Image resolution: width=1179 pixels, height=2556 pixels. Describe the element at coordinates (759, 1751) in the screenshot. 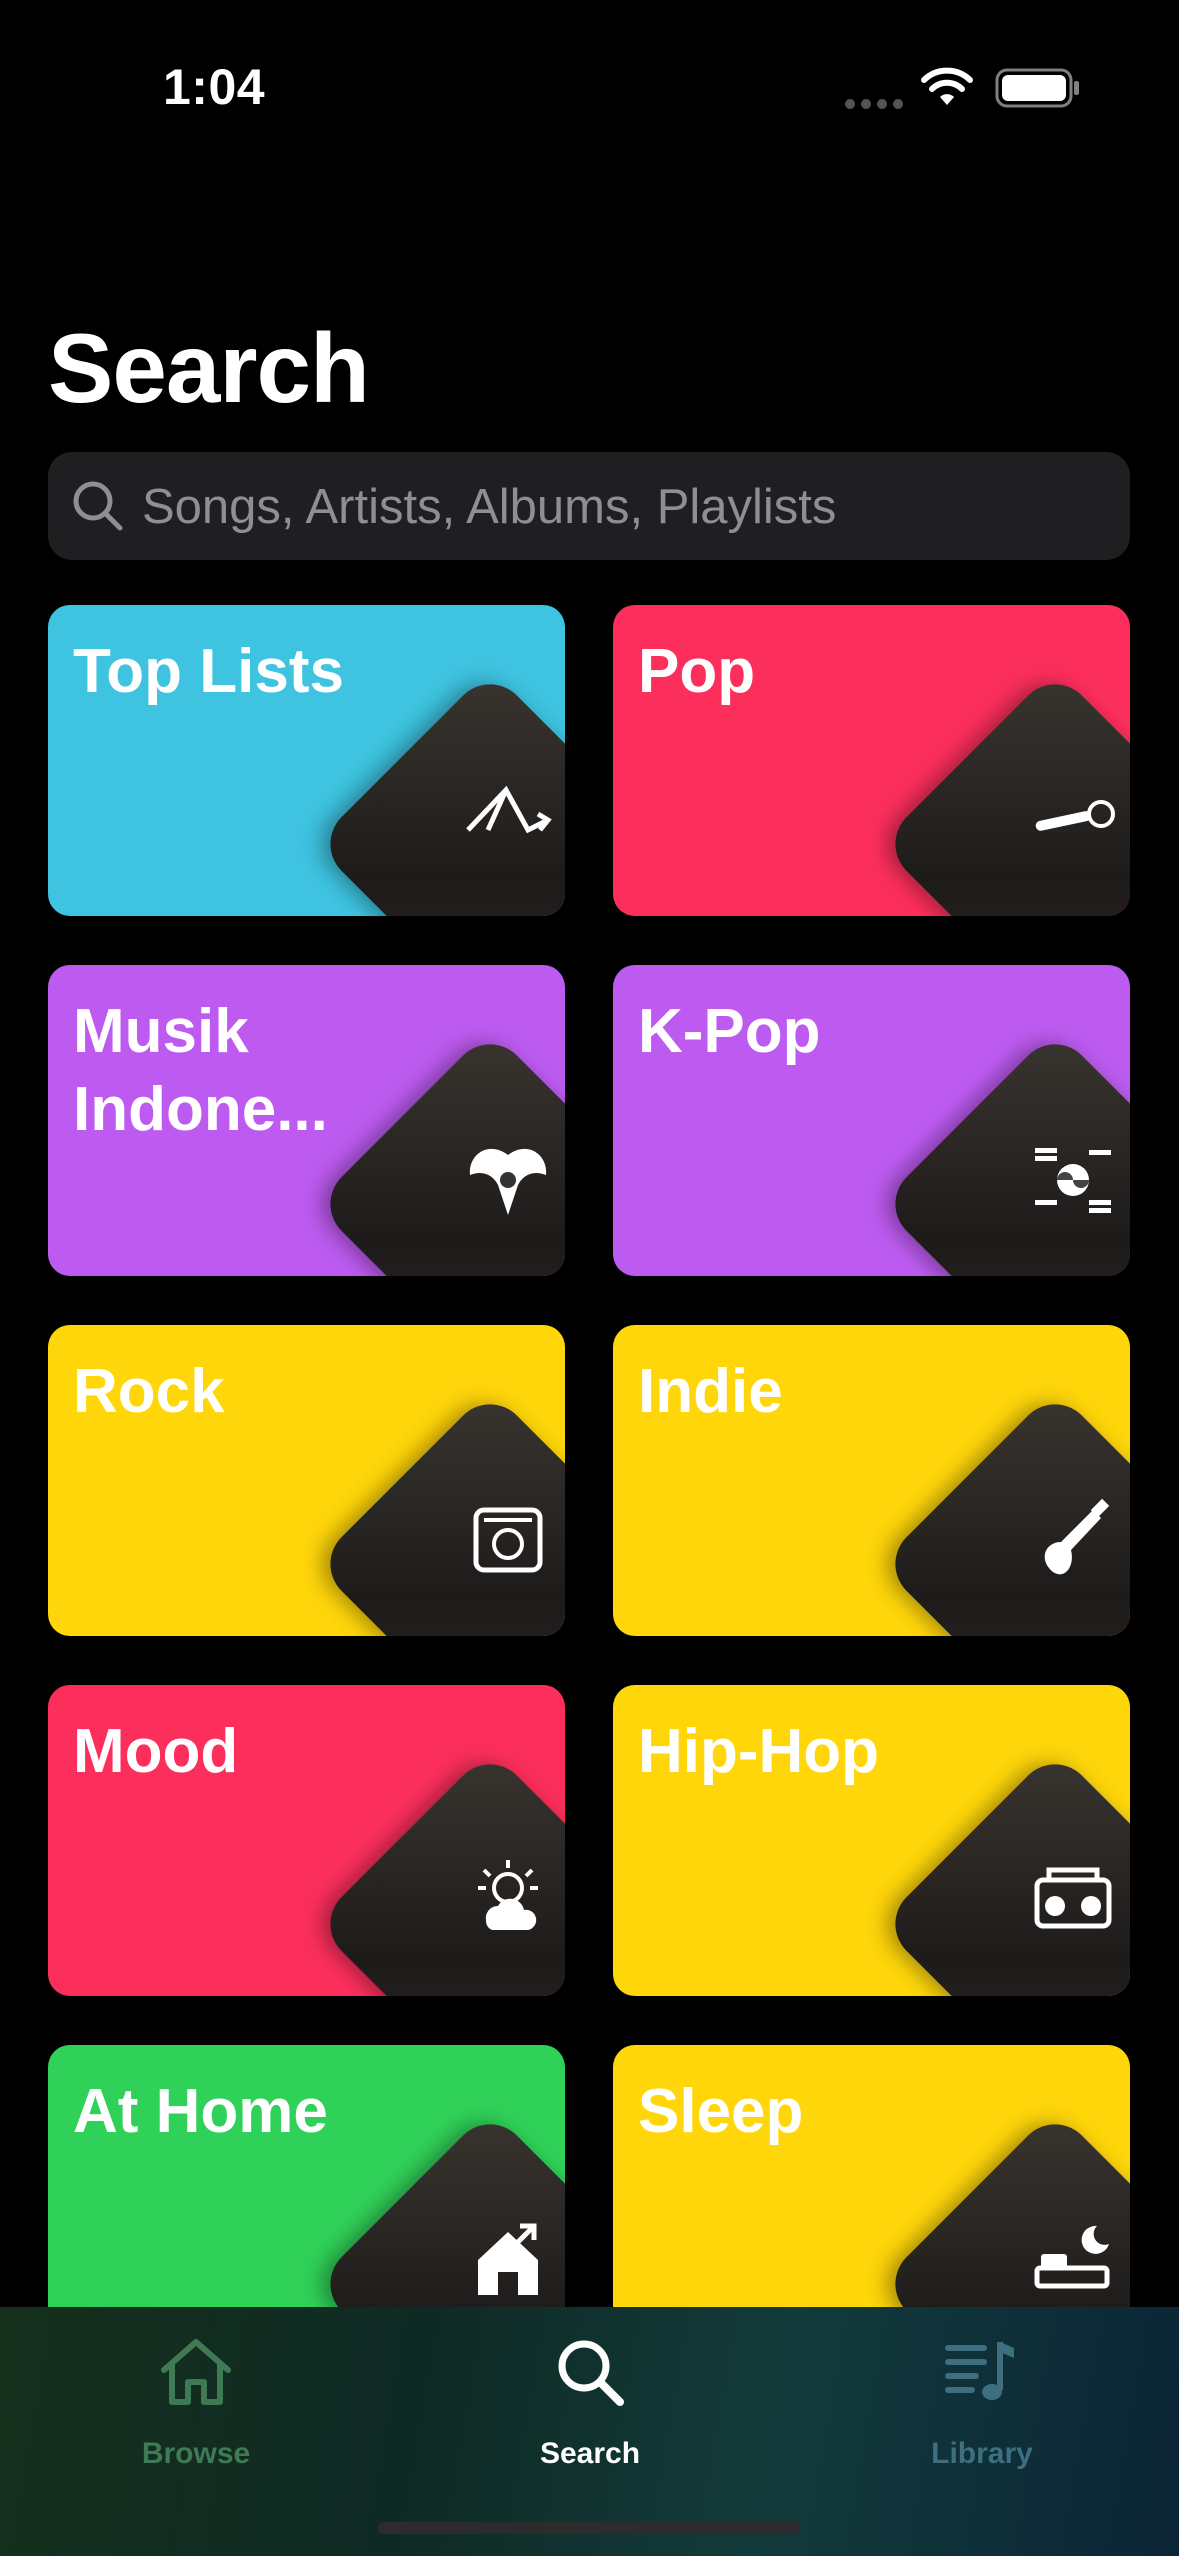

I see `category-label: Hip-Hop` at that location.